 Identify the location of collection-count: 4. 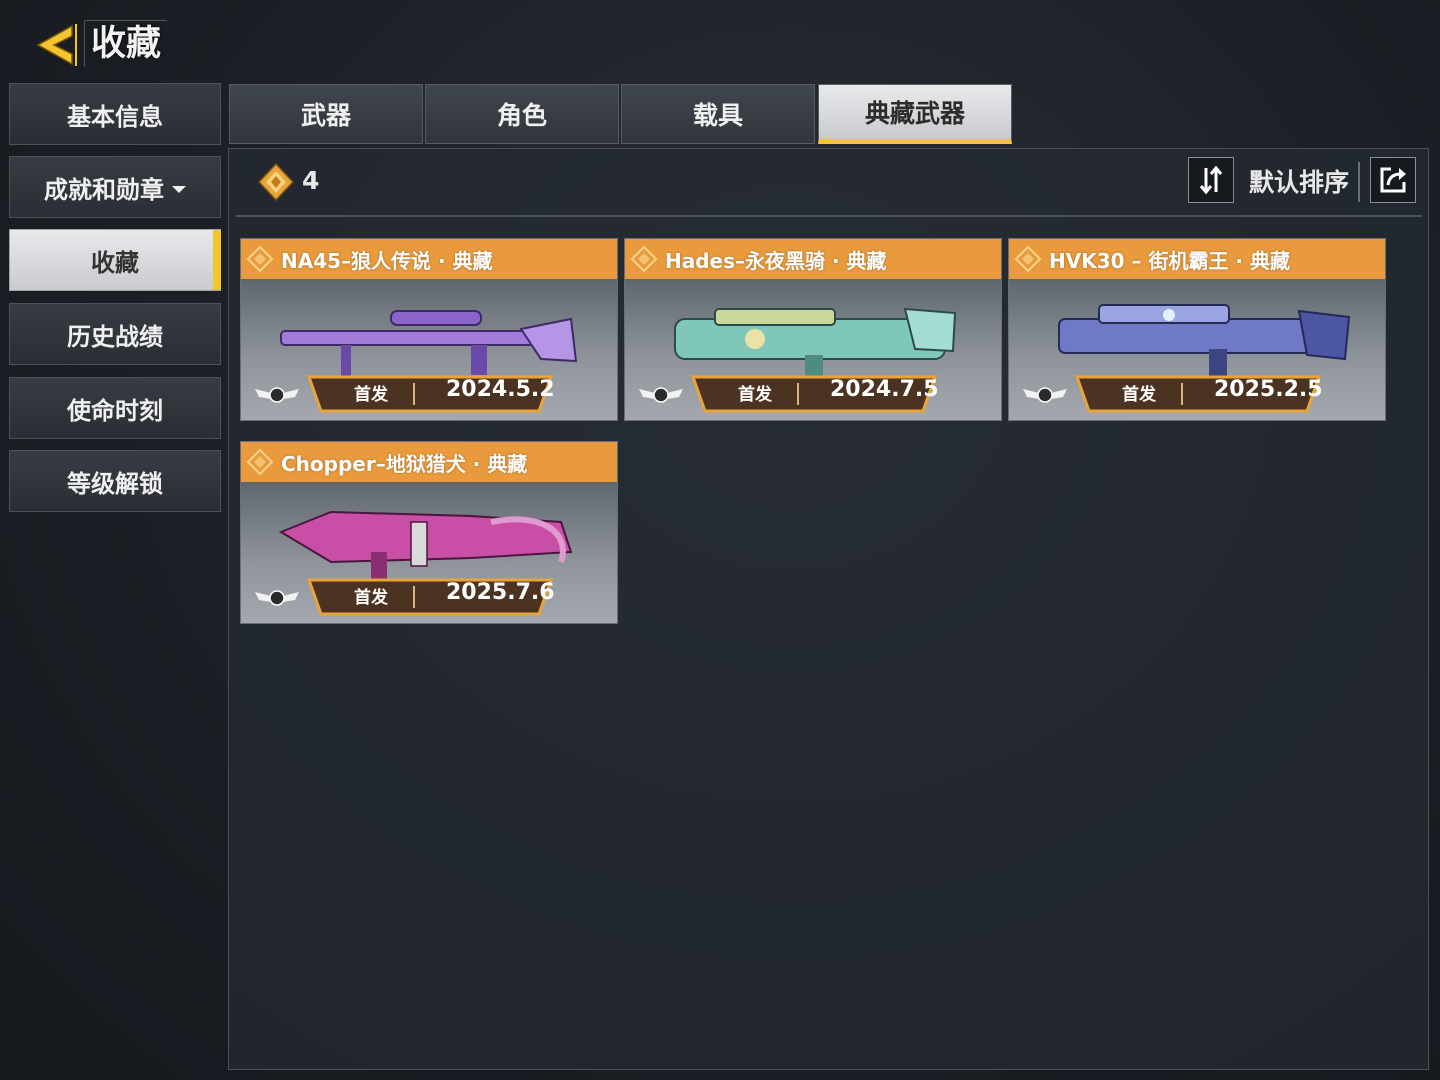
(311, 180).